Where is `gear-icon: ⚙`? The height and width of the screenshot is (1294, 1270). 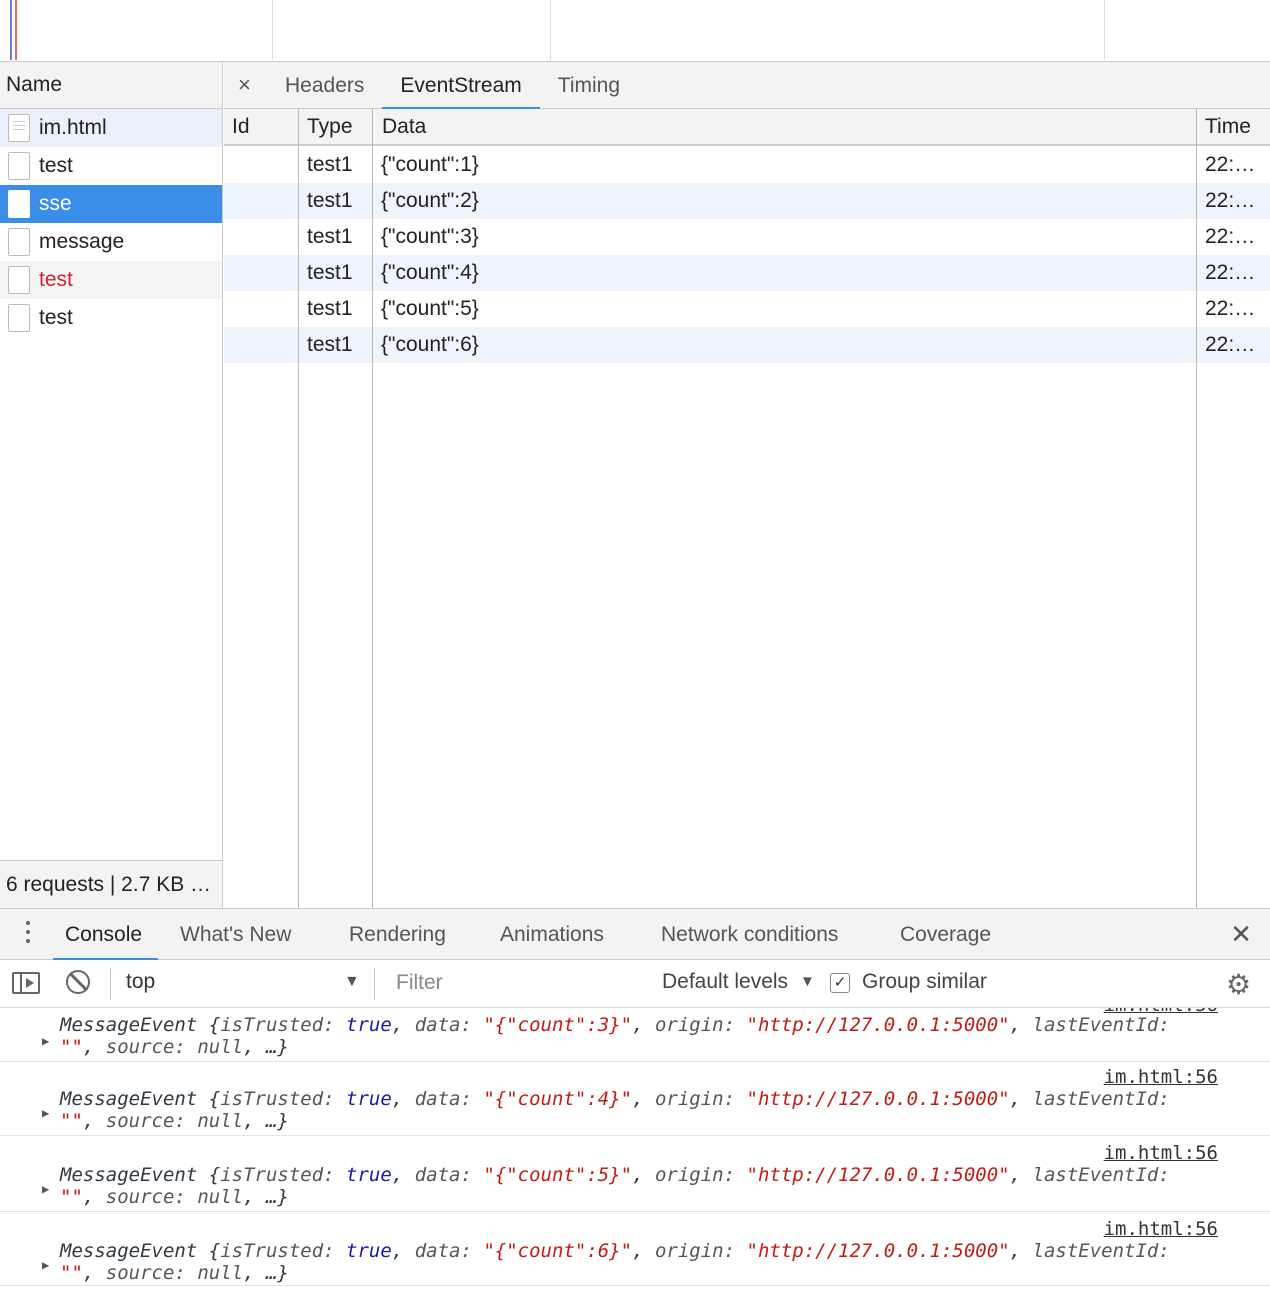 gear-icon: ⚙ is located at coordinates (1238, 984).